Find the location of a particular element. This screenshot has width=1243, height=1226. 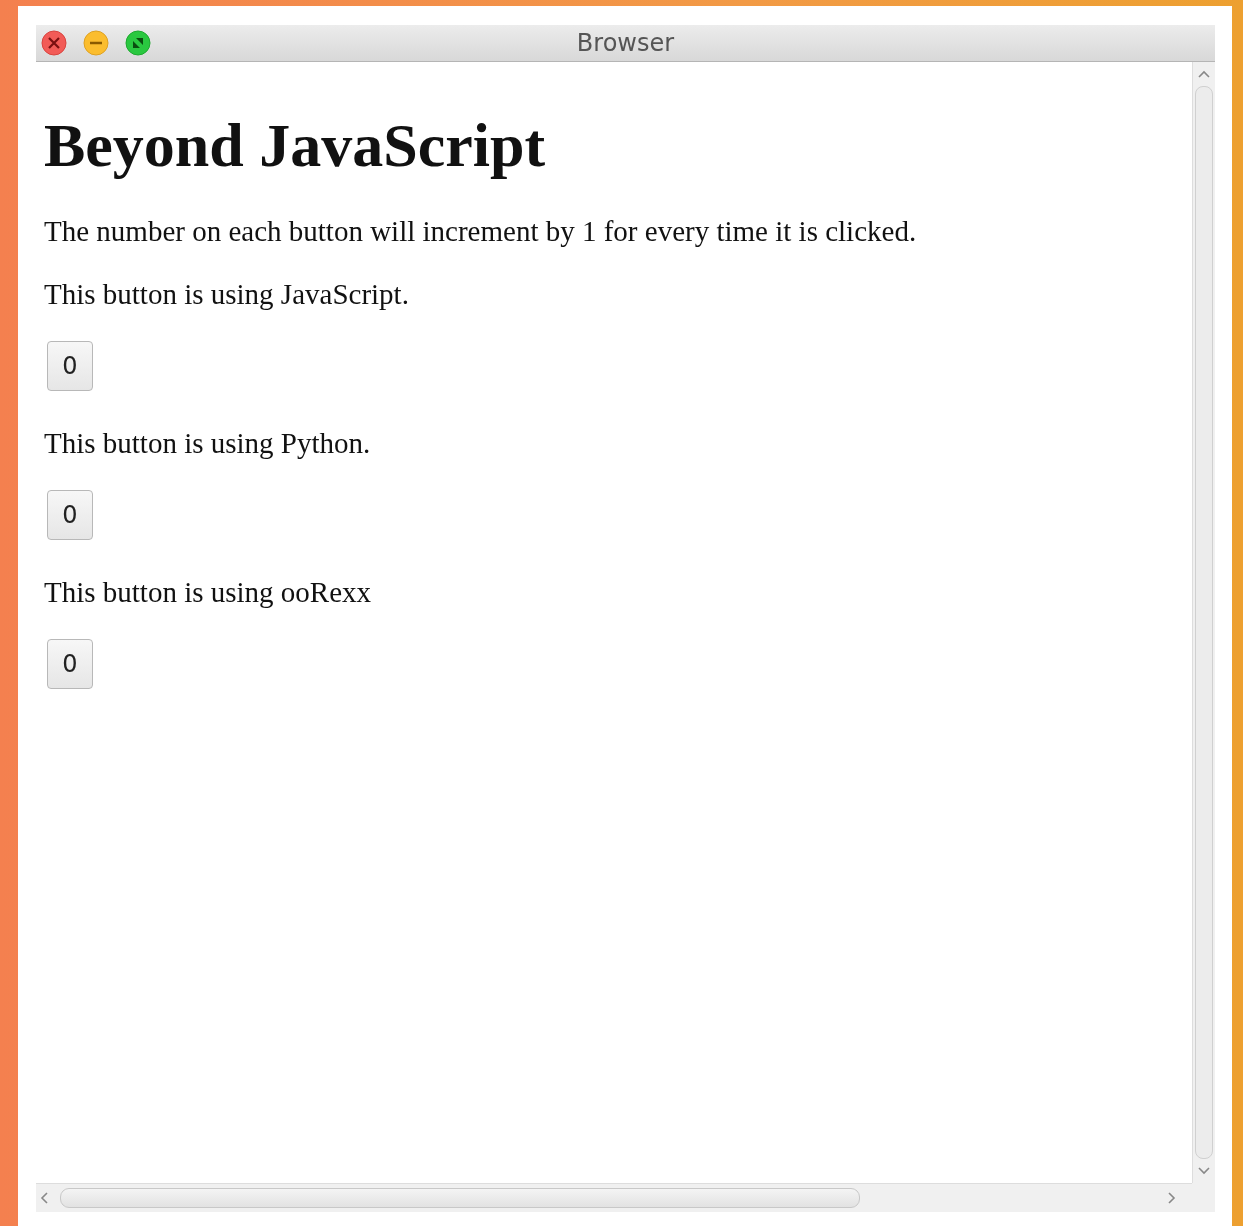

button-description: This button is using ooRexx is located at coordinates (208, 592).